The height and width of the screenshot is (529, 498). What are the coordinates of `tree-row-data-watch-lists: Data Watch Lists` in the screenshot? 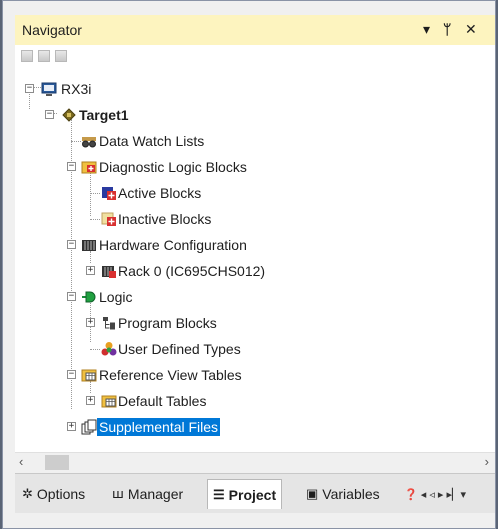 It's located at (255, 141).